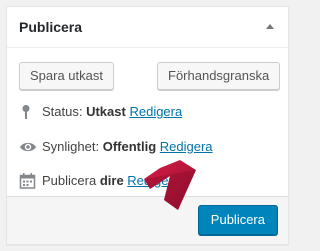 The height and width of the screenshot is (251, 320). I want to click on visibility-label: Synlighet:, so click(71, 147).